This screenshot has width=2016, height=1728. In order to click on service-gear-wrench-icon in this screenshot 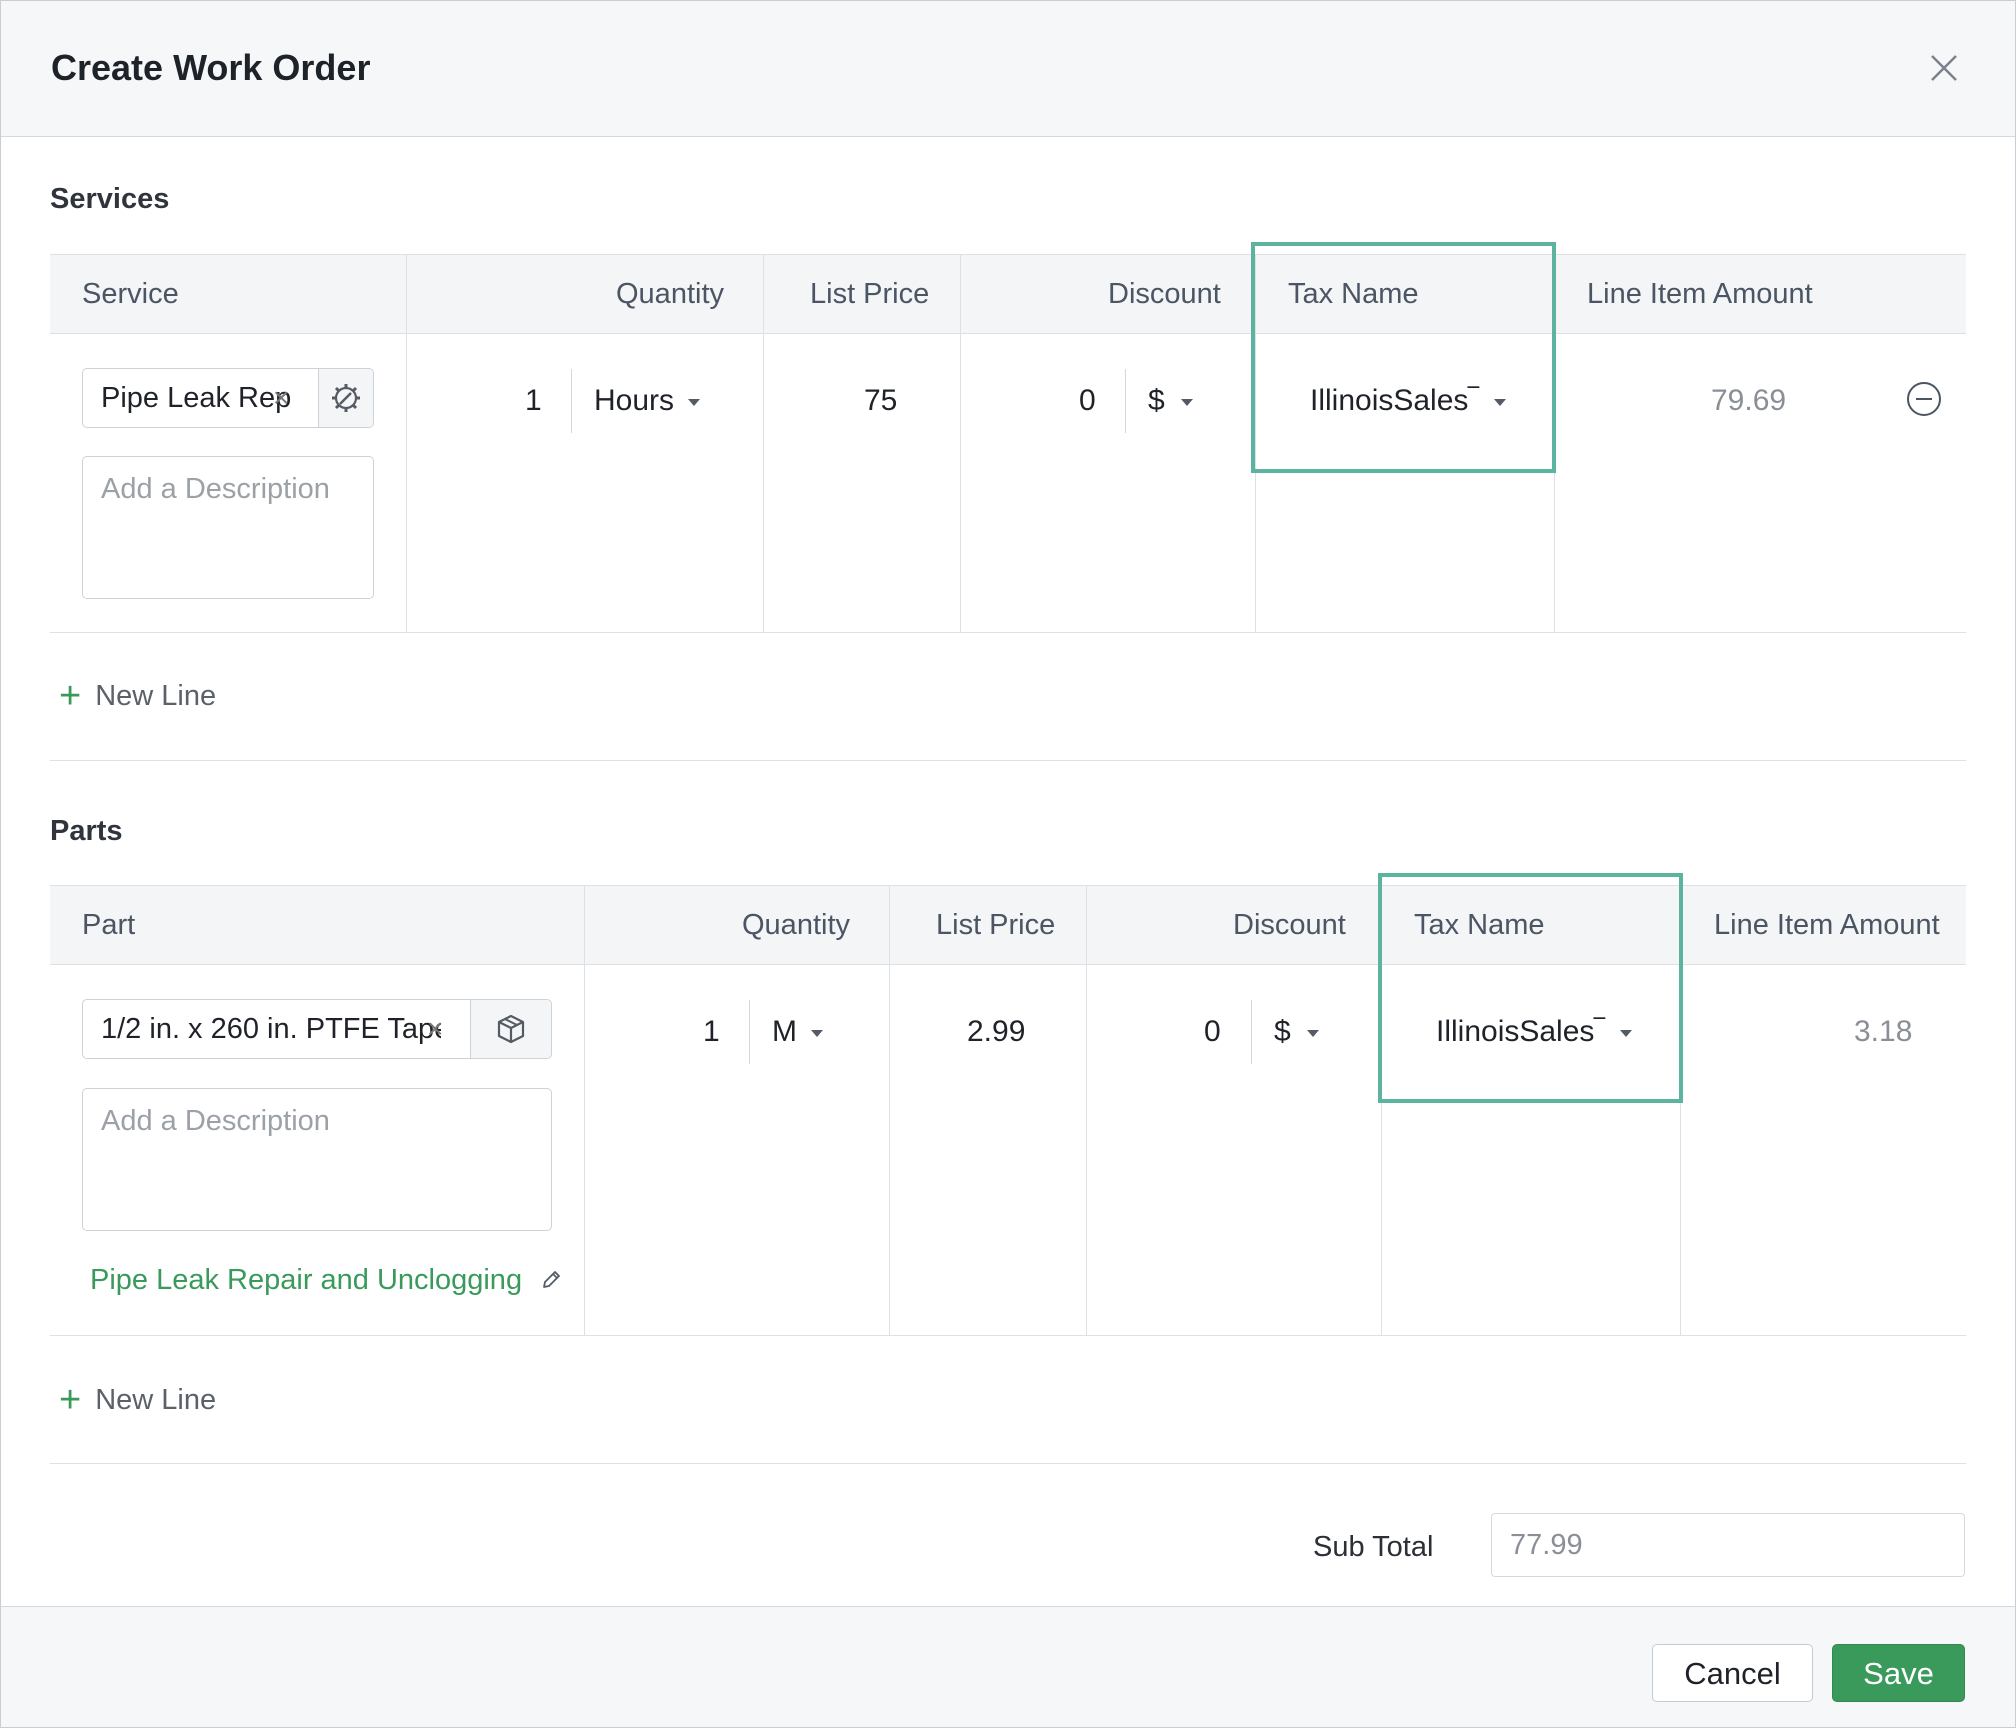, I will do `click(345, 398)`.